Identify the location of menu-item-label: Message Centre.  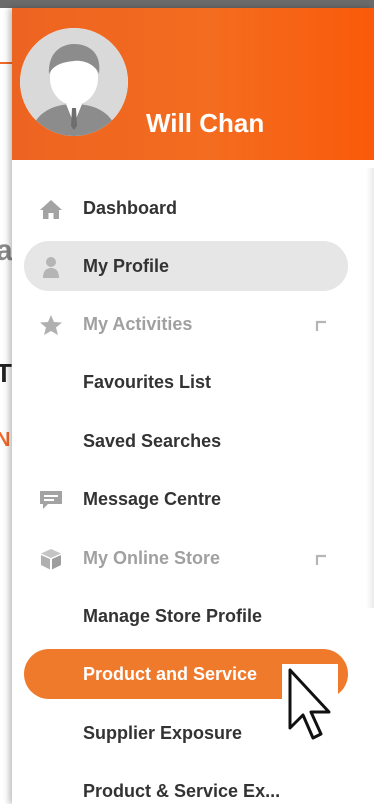
(152, 499).